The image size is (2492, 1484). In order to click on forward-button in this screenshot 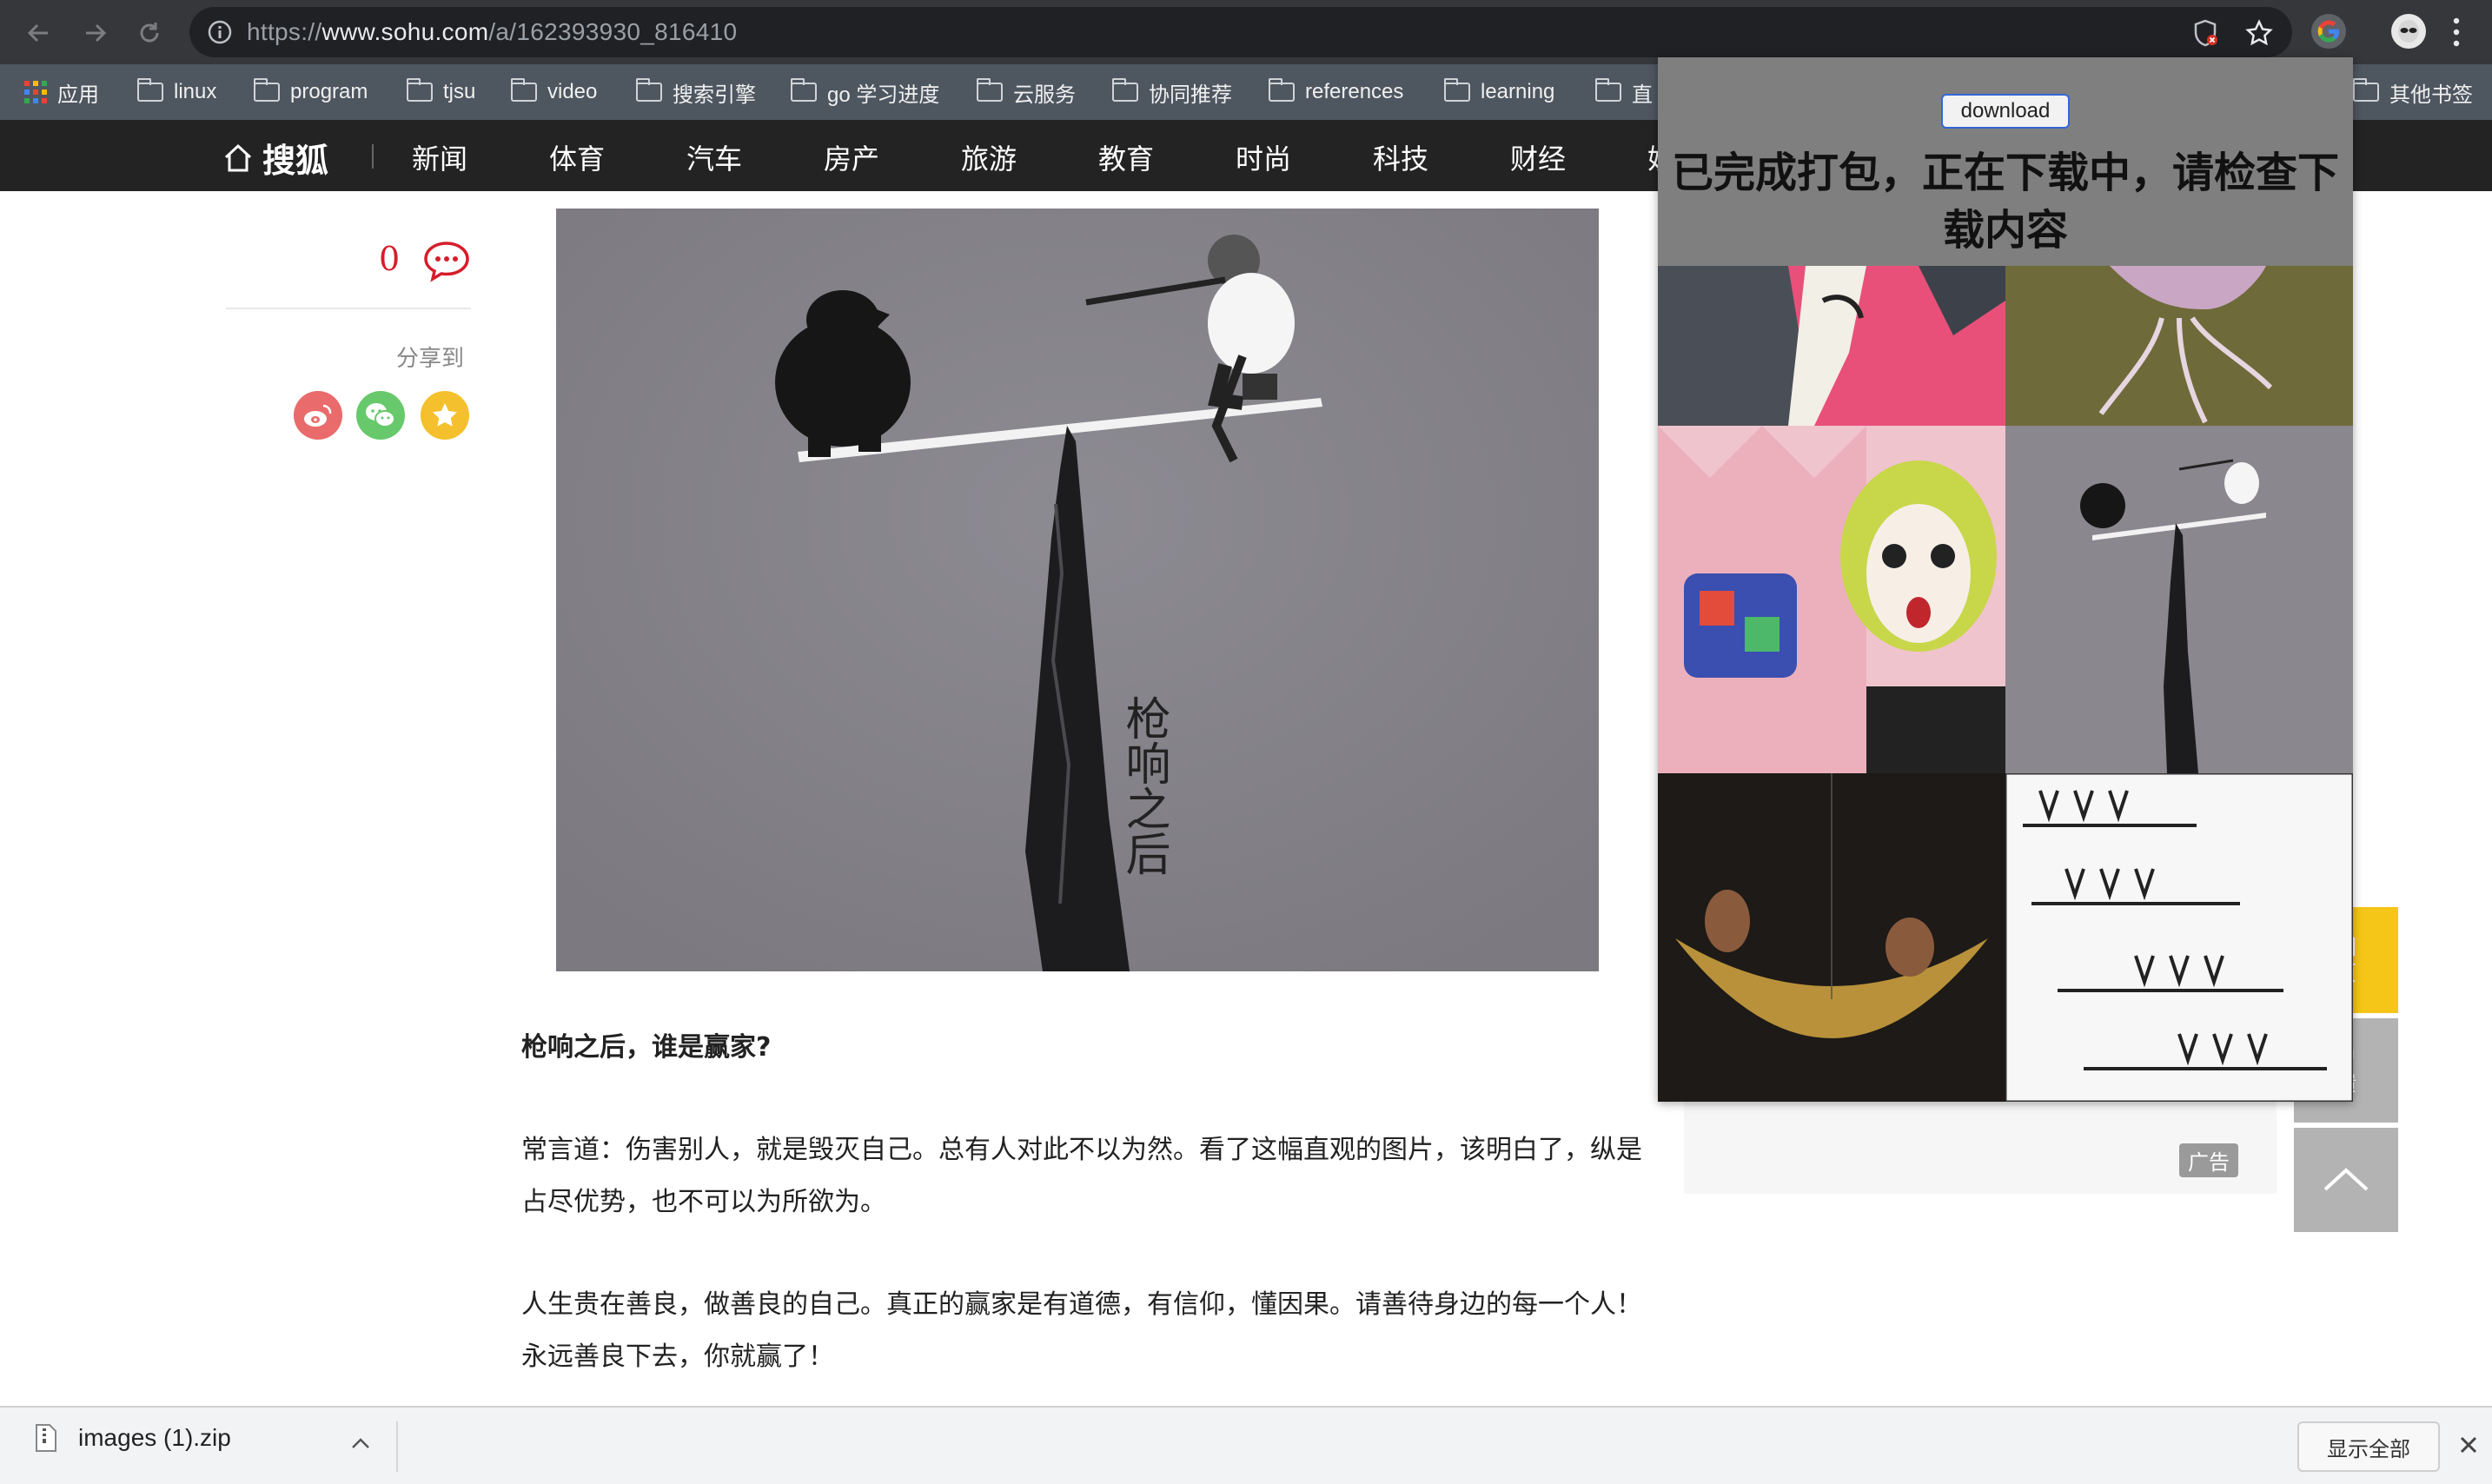, I will do `click(95, 33)`.